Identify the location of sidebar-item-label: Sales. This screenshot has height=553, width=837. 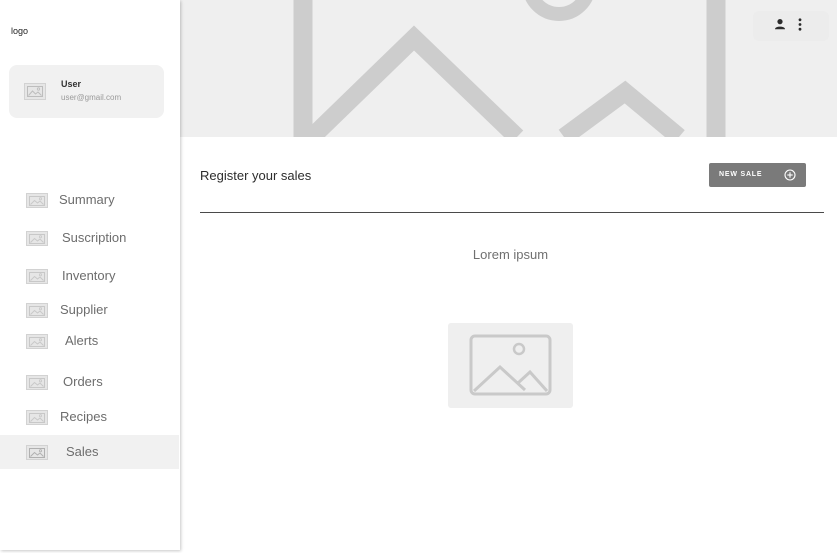
(82, 451).